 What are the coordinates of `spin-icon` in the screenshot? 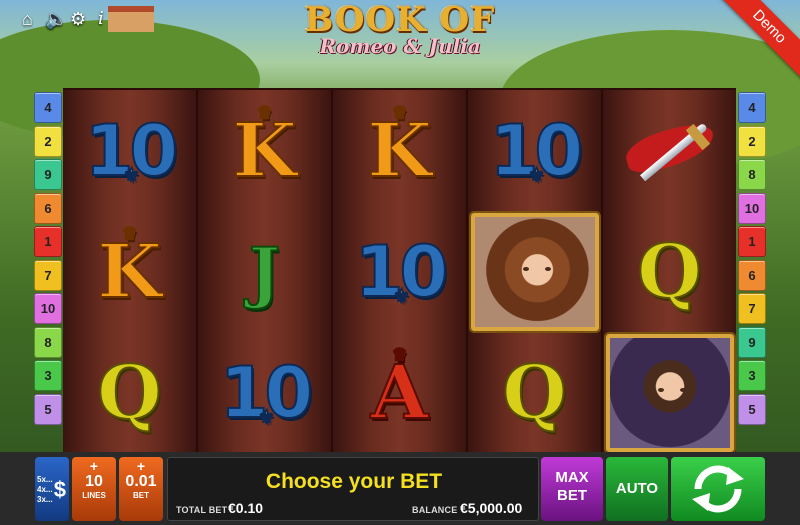 It's located at (718, 489).